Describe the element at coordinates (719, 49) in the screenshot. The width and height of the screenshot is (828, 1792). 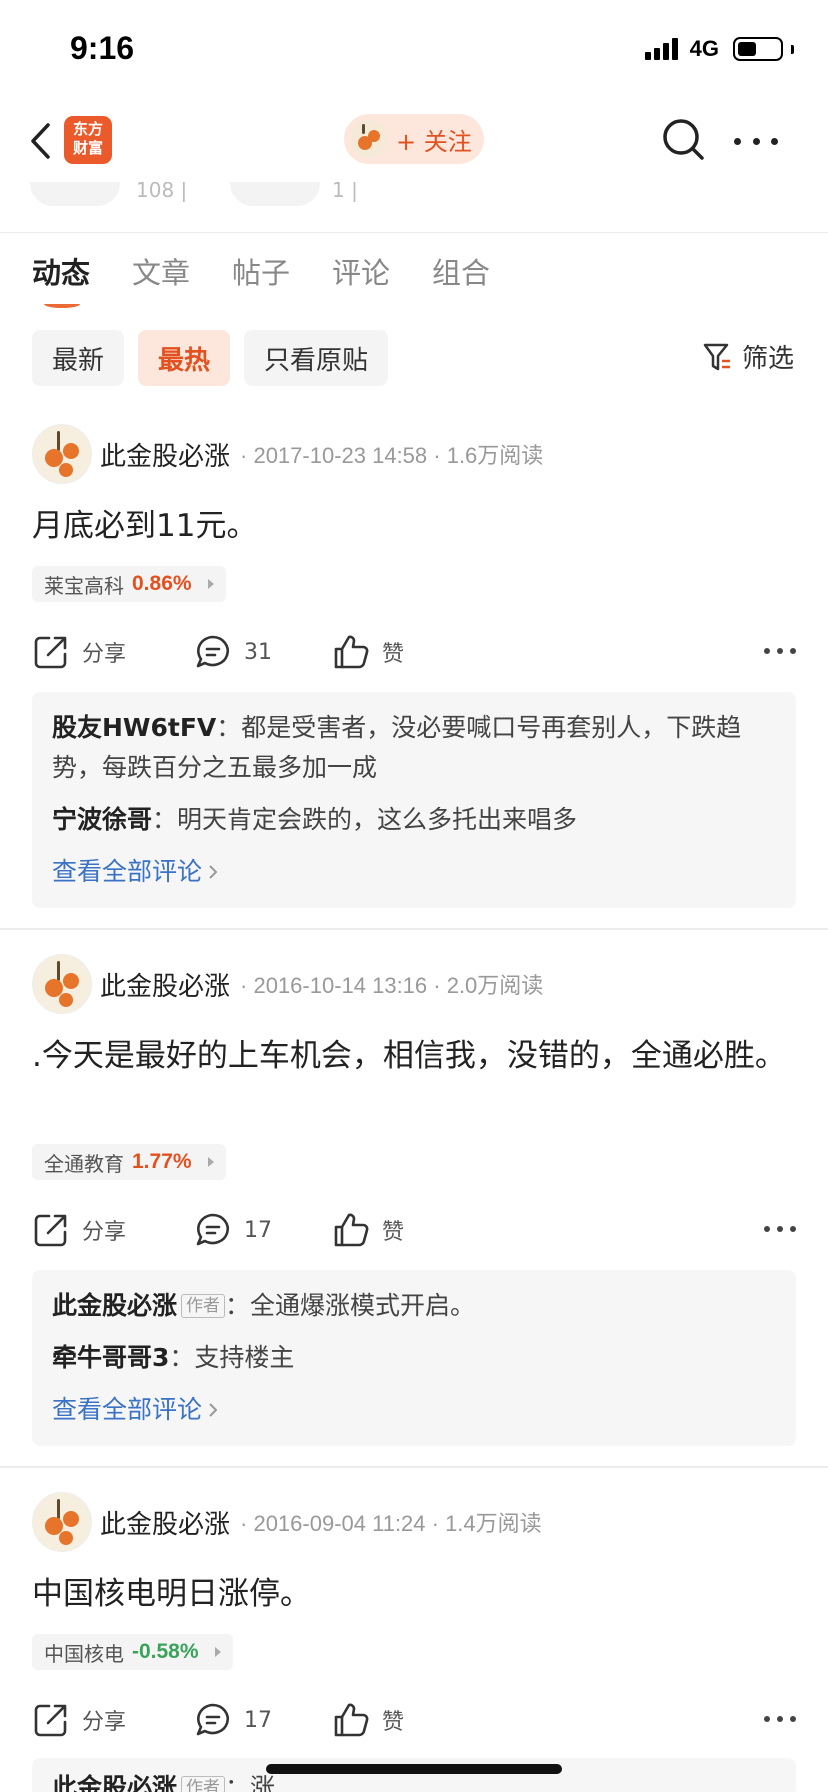
I see `status-indicators: 4G` at that location.